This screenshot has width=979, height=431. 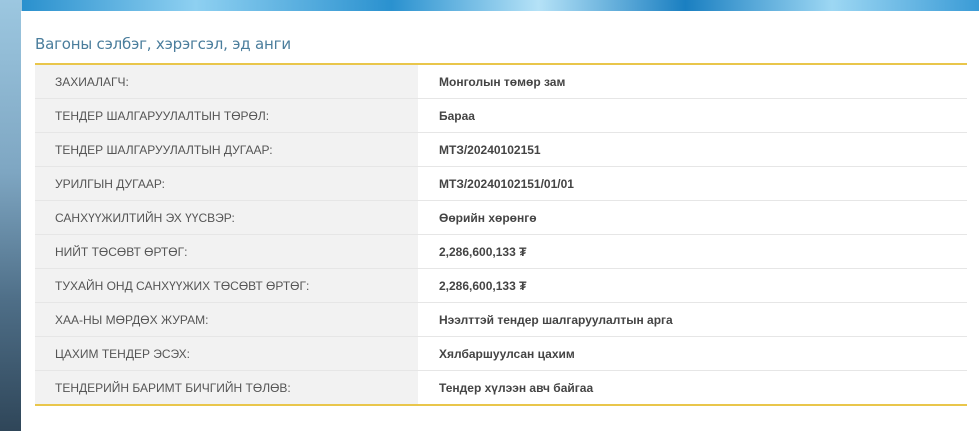 What do you see at coordinates (226, 183) in the screenshot?
I see `detail-label: УРИЛГЫН ДУГААР:` at bounding box center [226, 183].